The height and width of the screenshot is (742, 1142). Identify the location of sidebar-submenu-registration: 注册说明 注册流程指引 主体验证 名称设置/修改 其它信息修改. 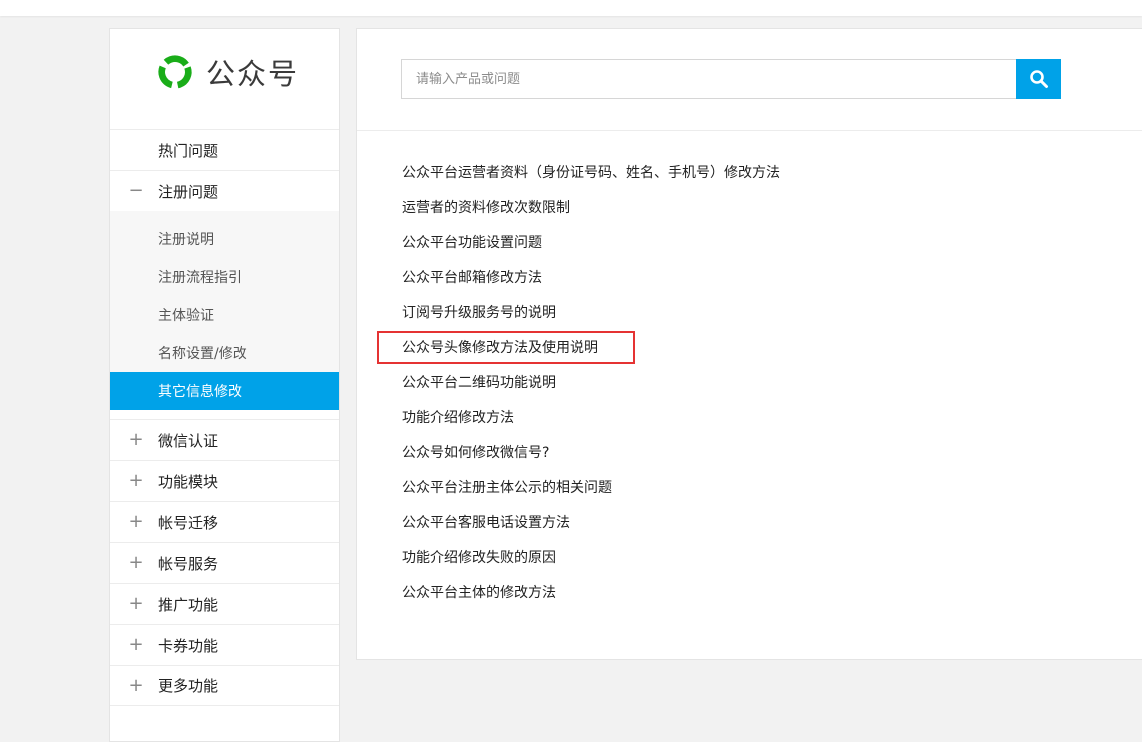
(224, 310).